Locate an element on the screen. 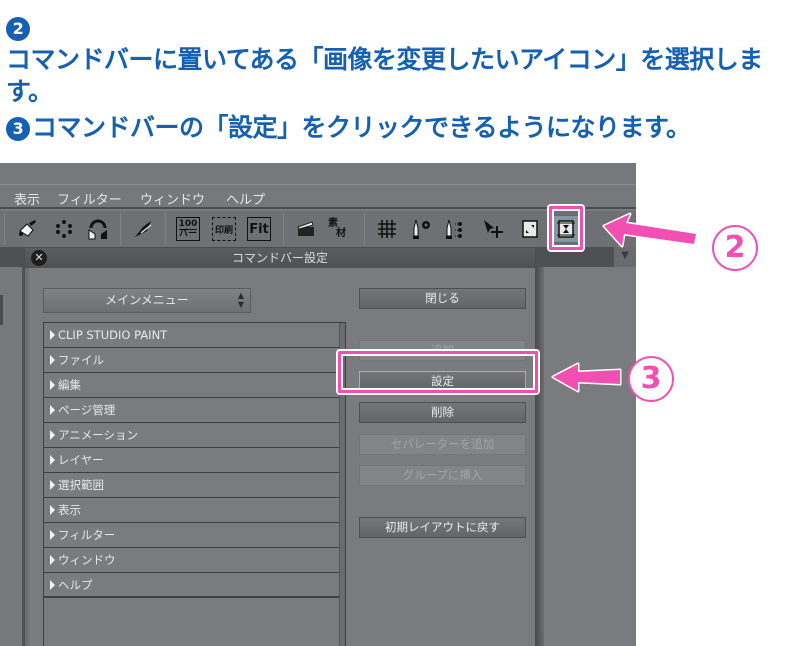  instruction-step-3: 3 コマンドバーの「設定」をクリックできるようになります。 is located at coordinates (348, 128).